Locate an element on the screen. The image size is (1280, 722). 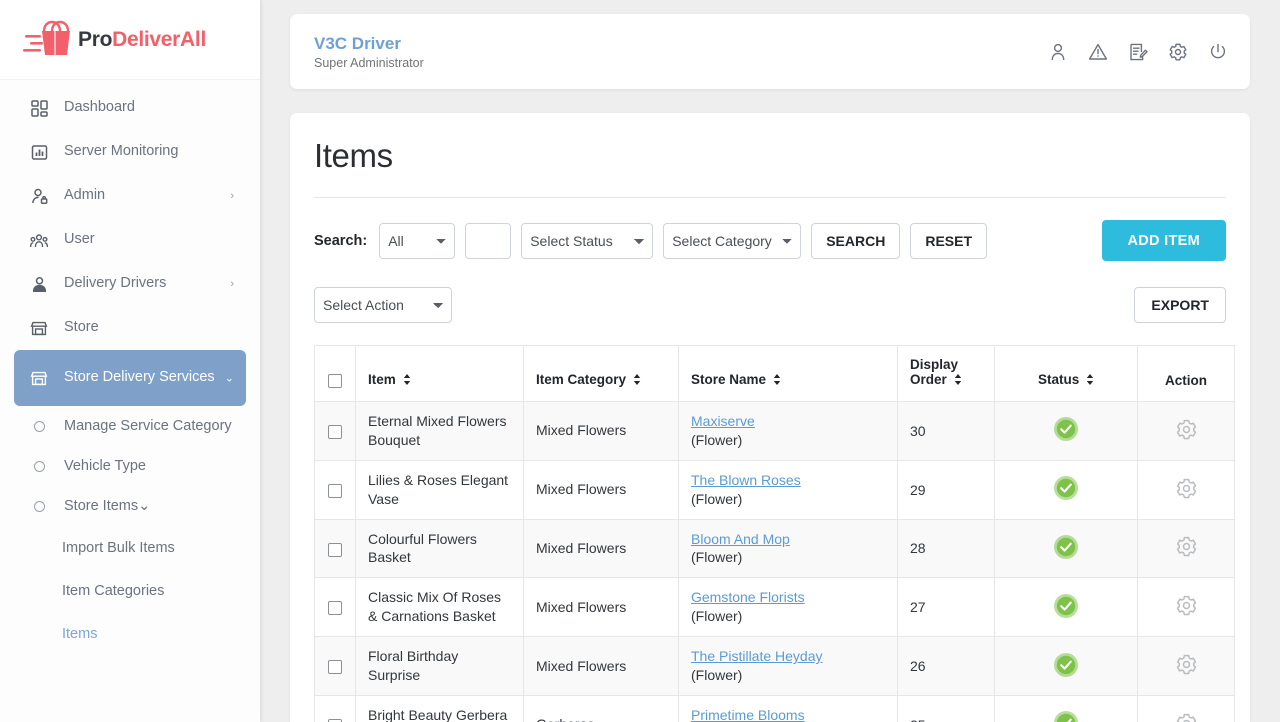
sidebar-item-label: Vehicle Type is located at coordinates (105, 466).